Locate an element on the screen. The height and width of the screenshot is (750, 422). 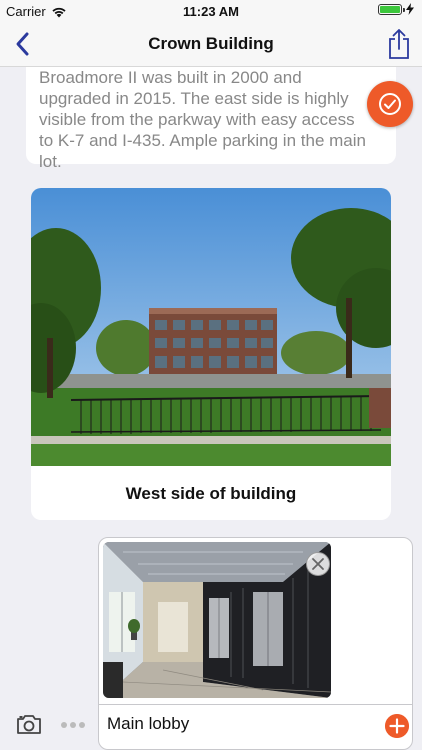
complete-button is located at coordinates (390, 104).